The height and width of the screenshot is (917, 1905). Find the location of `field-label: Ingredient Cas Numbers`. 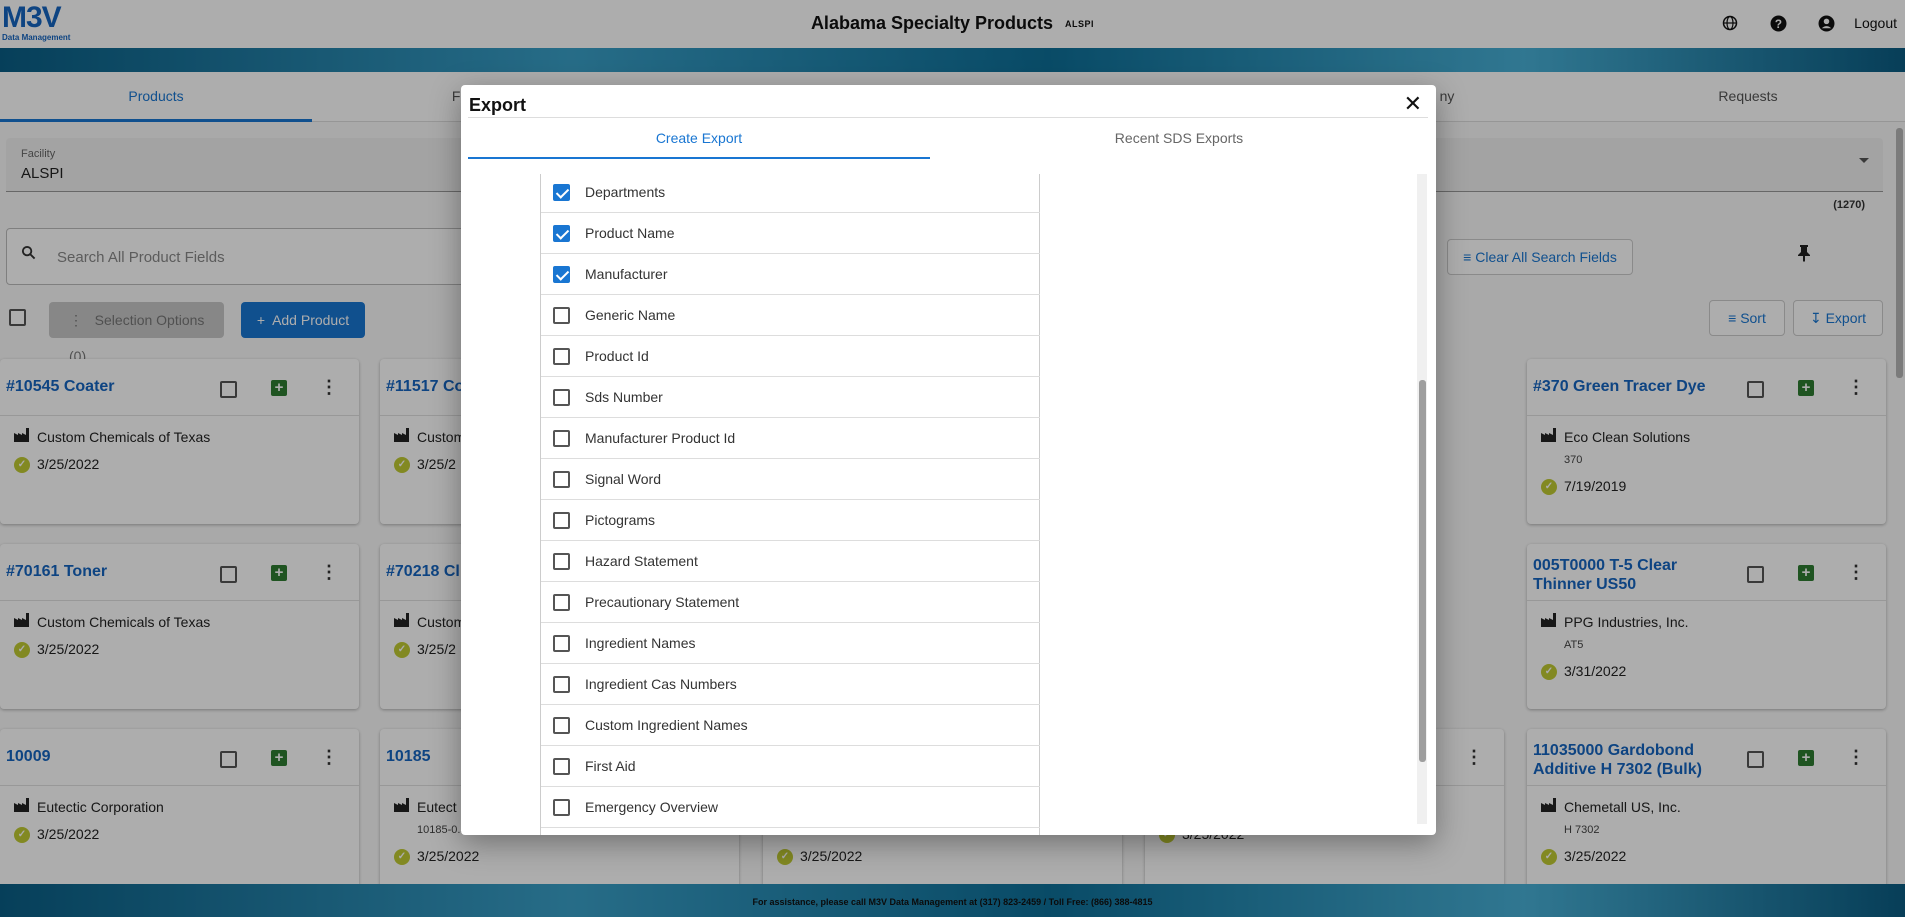

field-label: Ingredient Cas Numbers is located at coordinates (661, 684).